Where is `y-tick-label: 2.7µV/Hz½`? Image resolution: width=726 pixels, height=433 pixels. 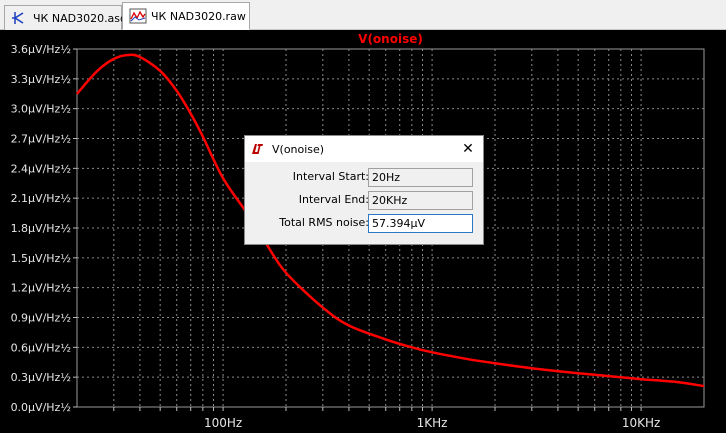 y-tick-label: 2.7µV/Hz½ is located at coordinates (41, 139).